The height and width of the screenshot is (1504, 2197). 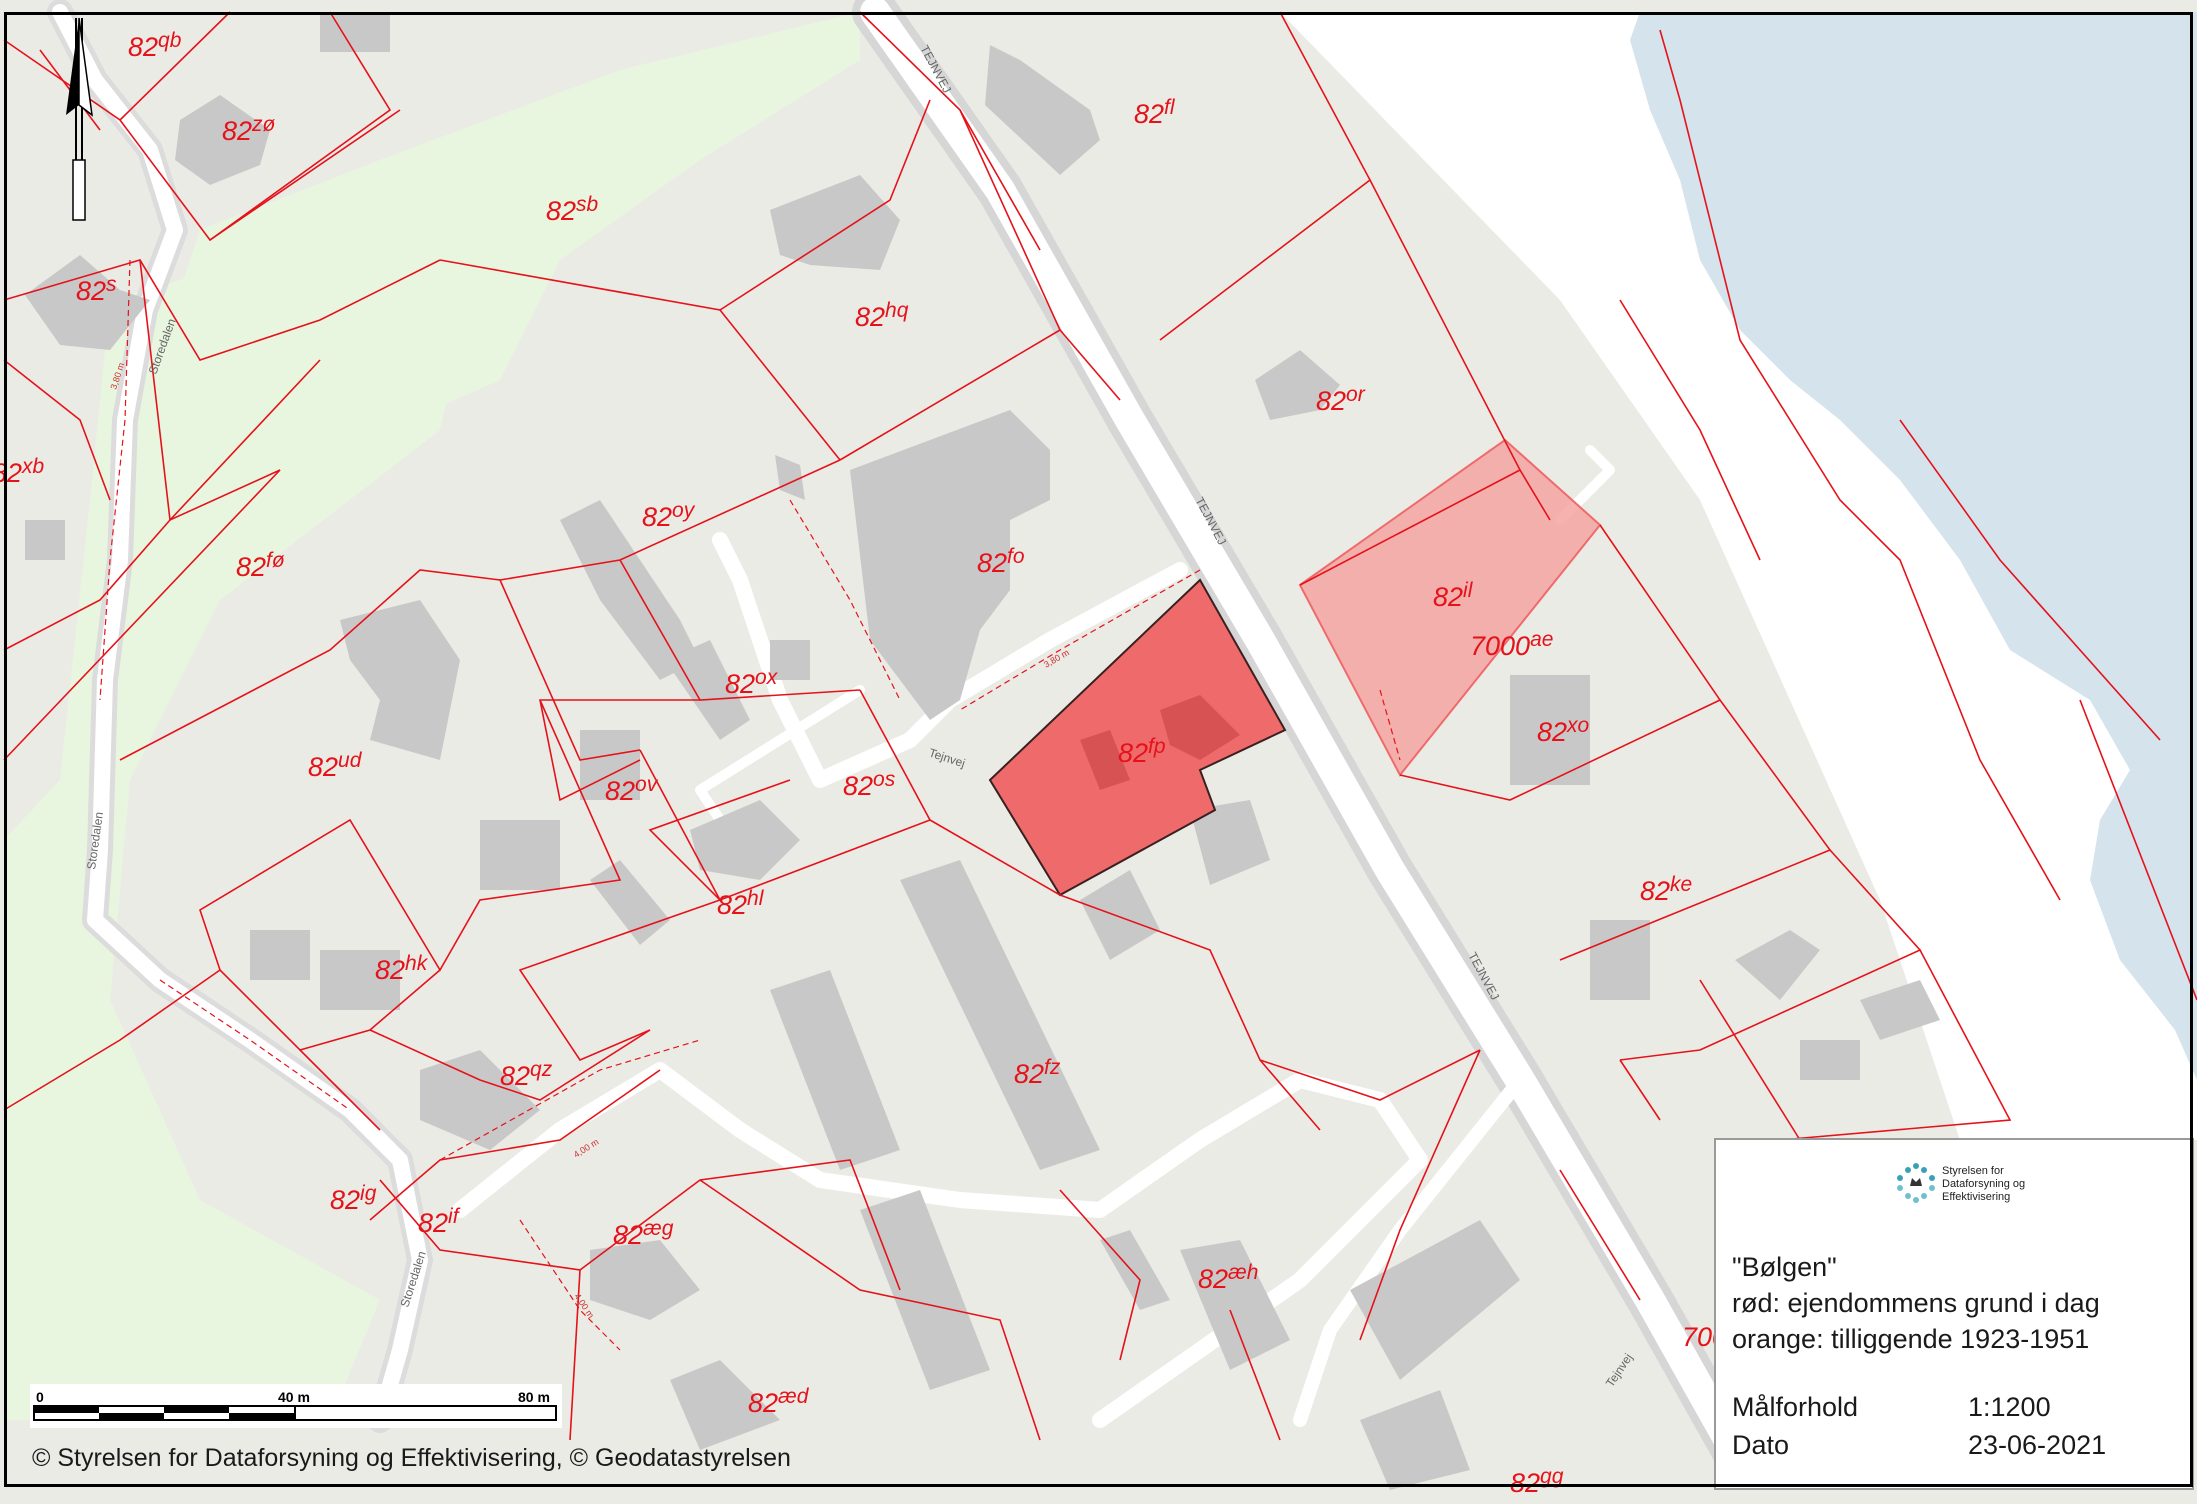 I want to click on scale-tick-40: 40 m, so click(x=294, y=1397).